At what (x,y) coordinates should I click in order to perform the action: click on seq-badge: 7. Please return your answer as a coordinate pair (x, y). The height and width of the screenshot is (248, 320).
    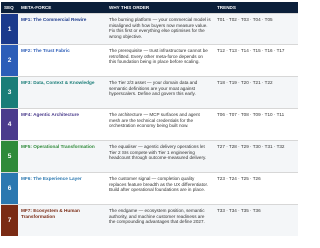
    Looking at the image, I should click on (9, 220).